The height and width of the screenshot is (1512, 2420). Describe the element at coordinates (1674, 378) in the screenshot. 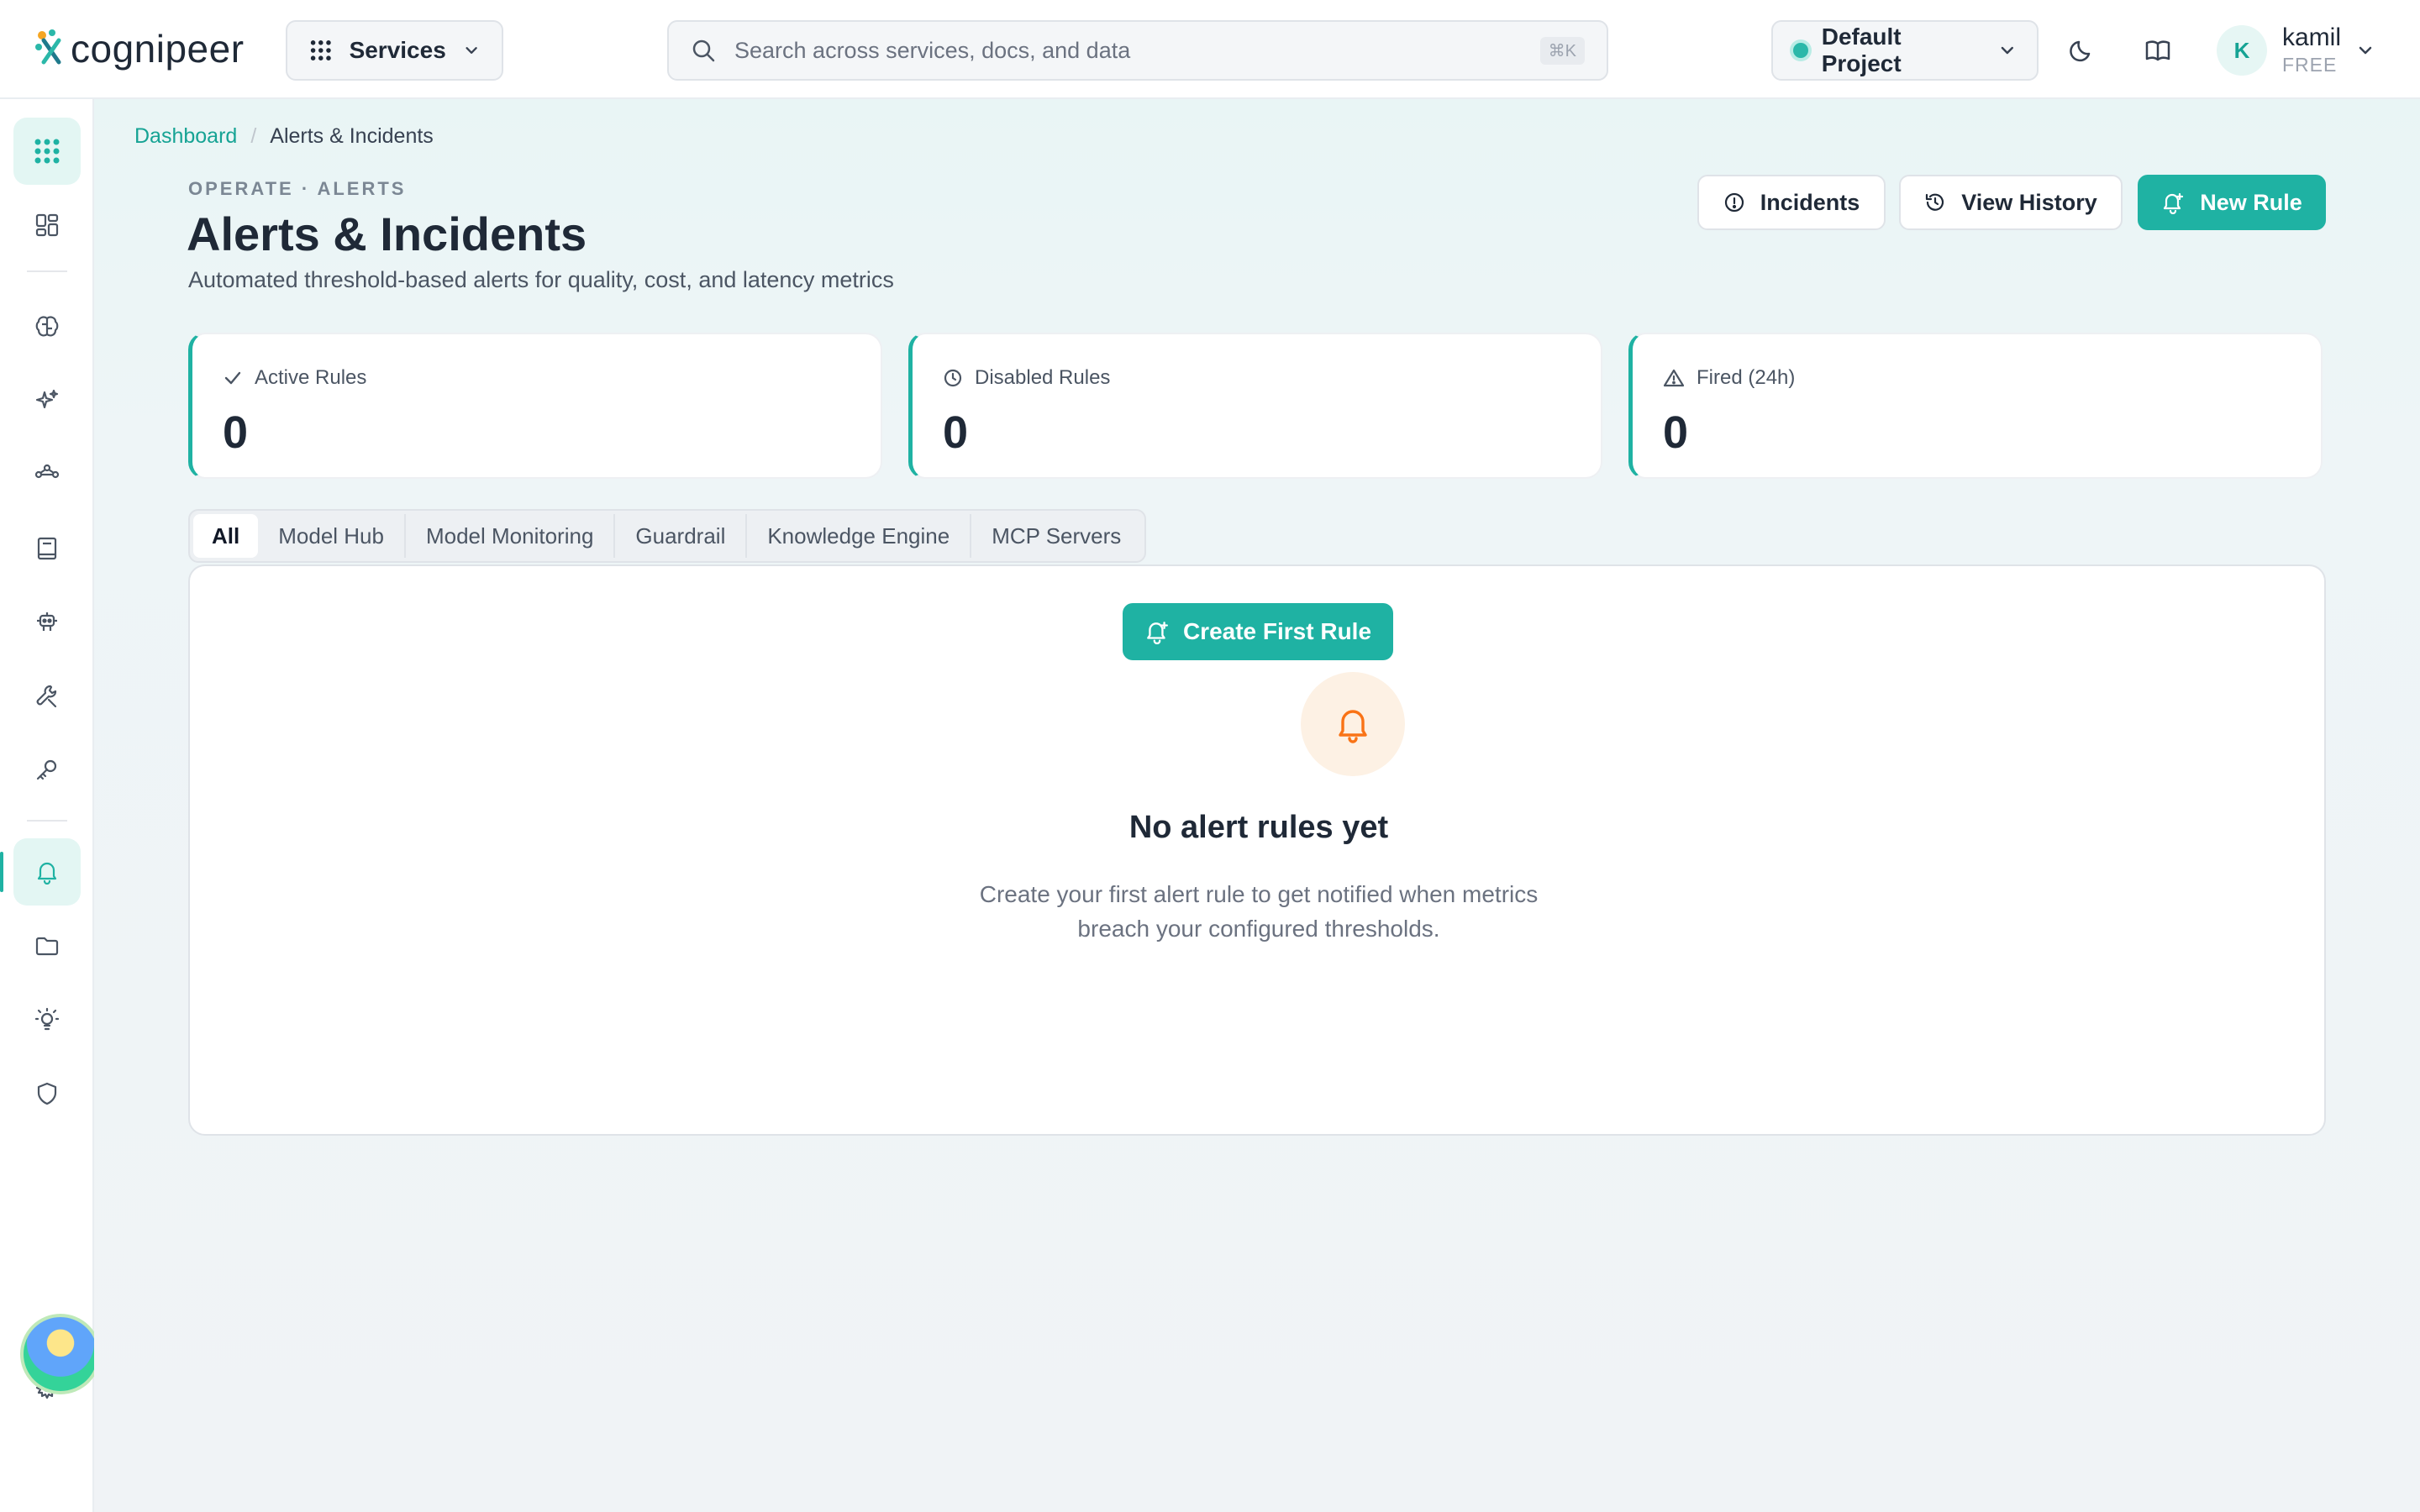

I see `warning-icon` at that location.